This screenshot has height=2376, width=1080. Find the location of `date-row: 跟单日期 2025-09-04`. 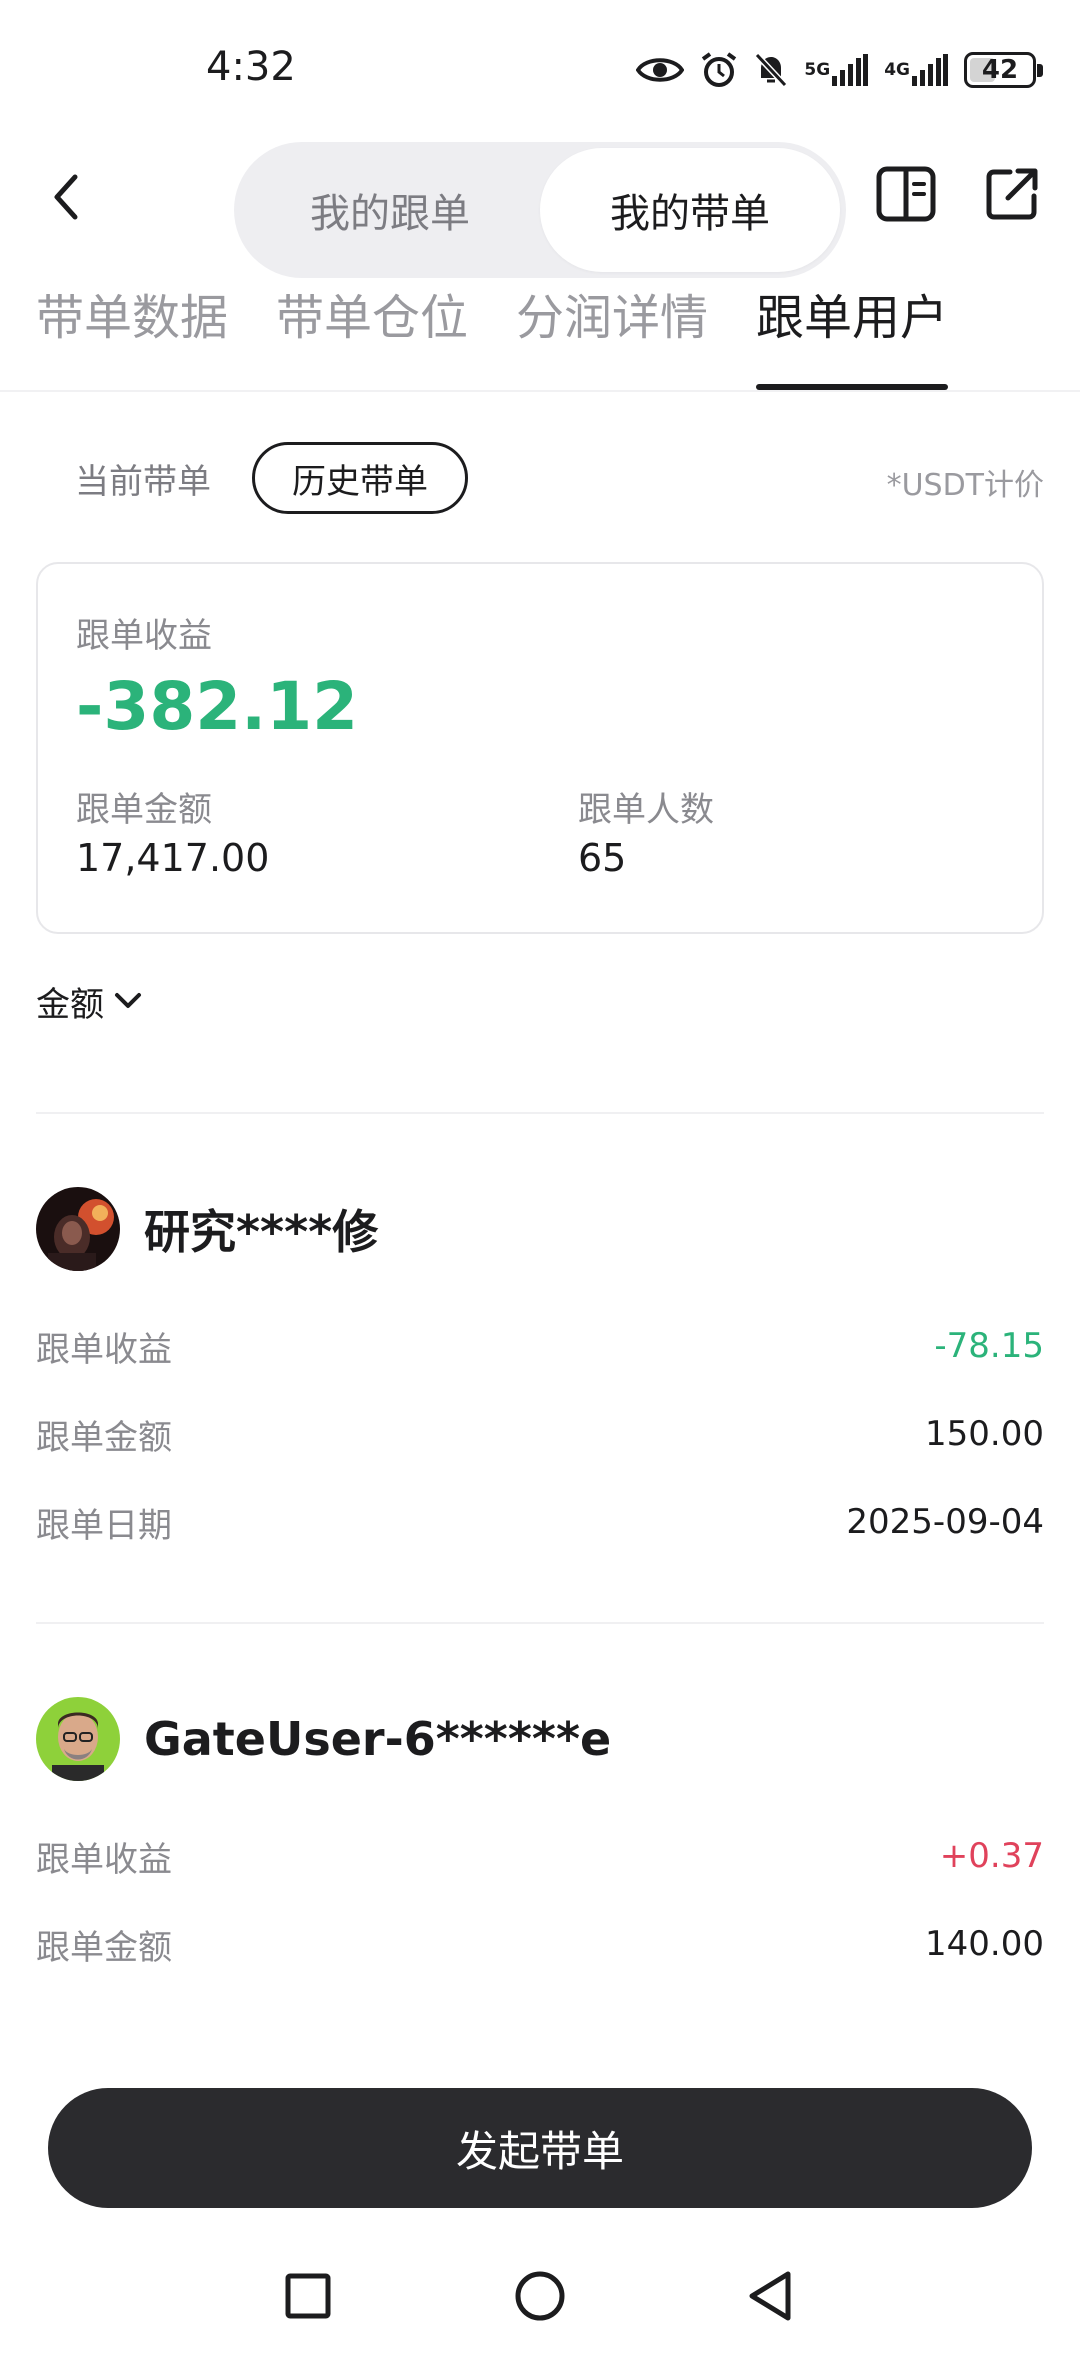

date-row: 跟单日期 2025-09-04 is located at coordinates (540, 1522).